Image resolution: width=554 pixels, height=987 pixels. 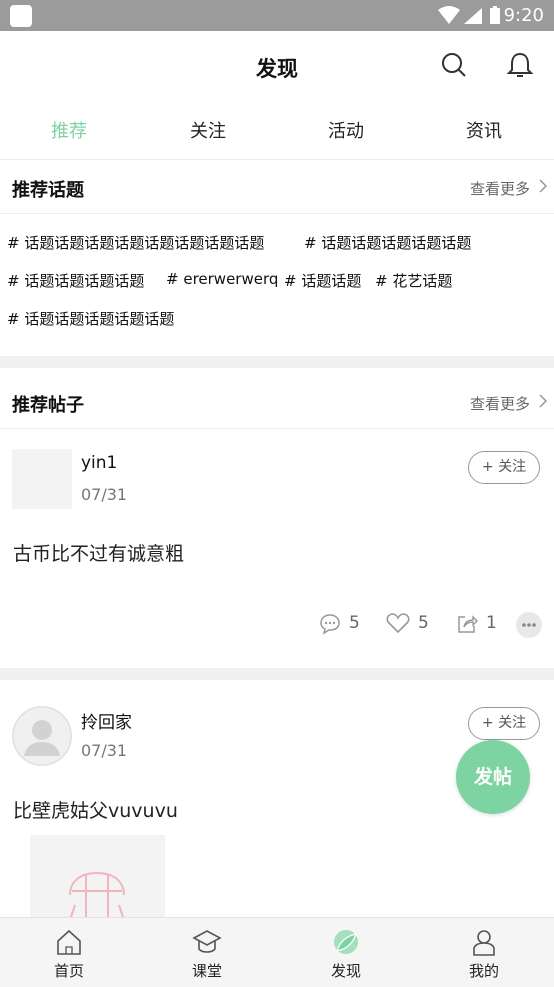 What do you see at coordinates (106, 720) in the screenshot?
I see `post-author: 拎回家` at bounding box center [106, 720].